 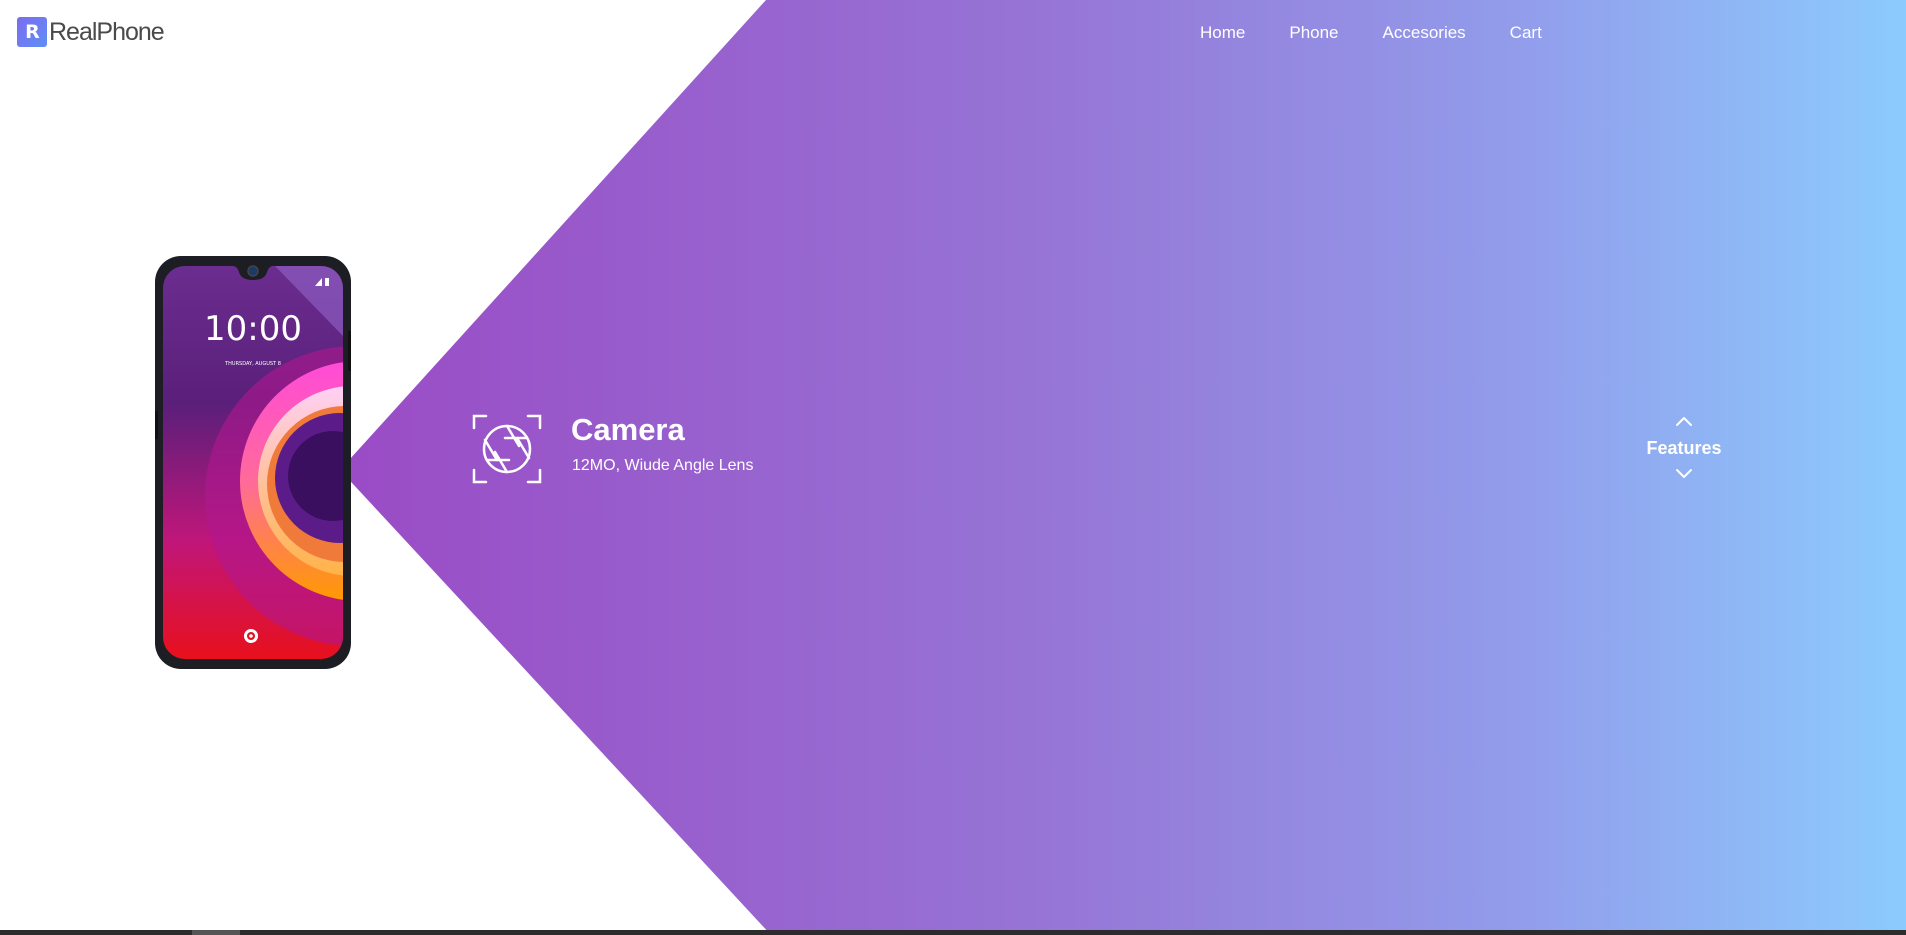 I want to click on chevron-up-icon, so click(x=1684, y=421).